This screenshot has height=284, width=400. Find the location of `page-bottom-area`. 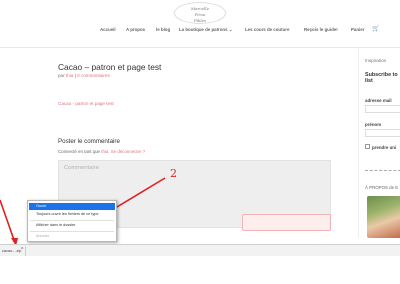

page-bottom-area is located at coordinates (200, 270).